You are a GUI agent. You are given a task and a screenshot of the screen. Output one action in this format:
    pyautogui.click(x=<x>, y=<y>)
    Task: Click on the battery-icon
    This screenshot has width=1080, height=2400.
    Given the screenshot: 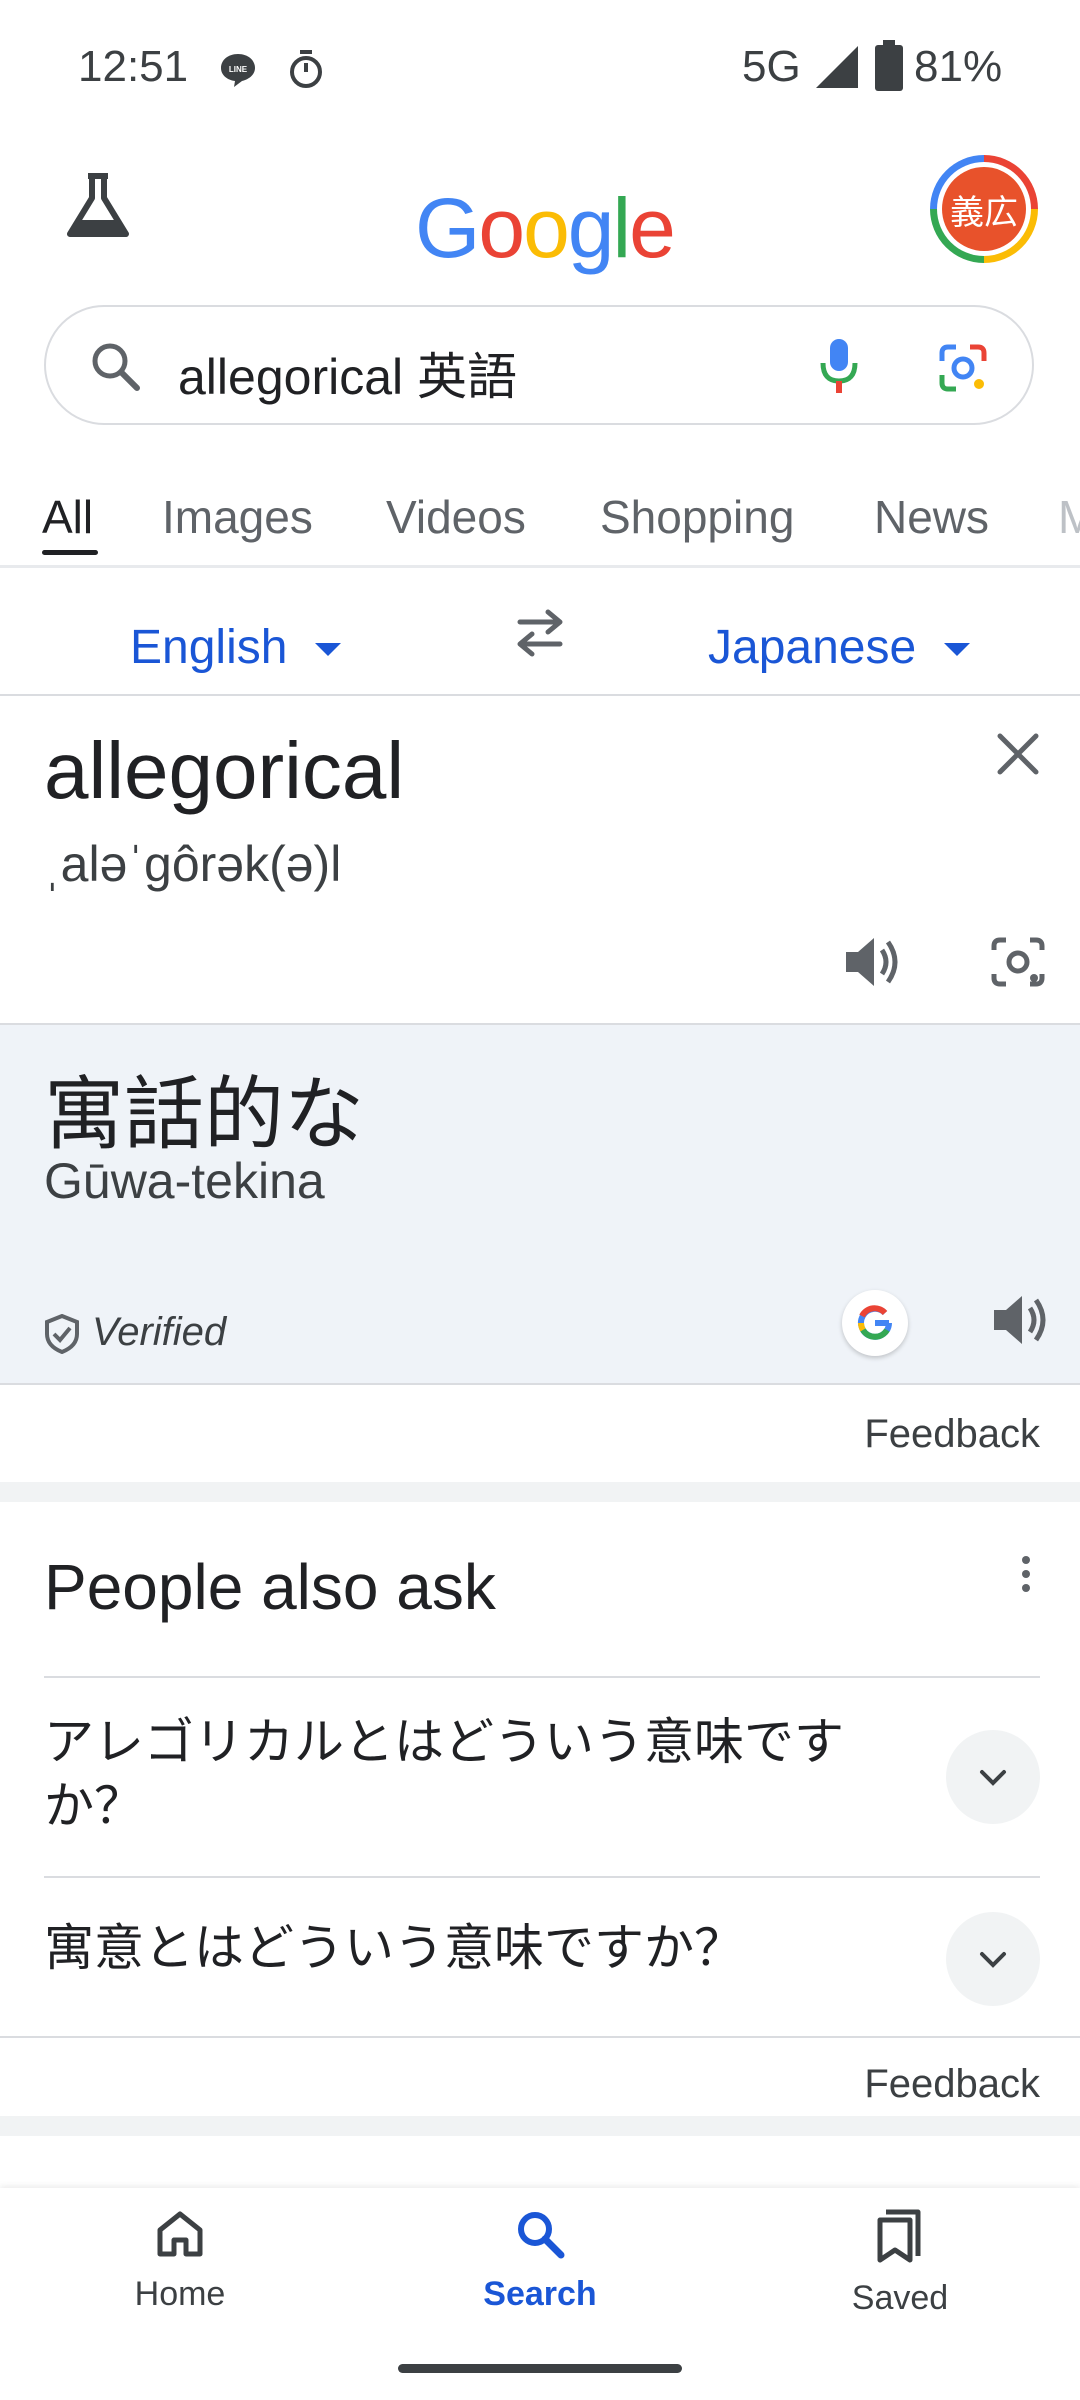 What is the action you would take?
    pyautogui.click(x=889, y=65)
    